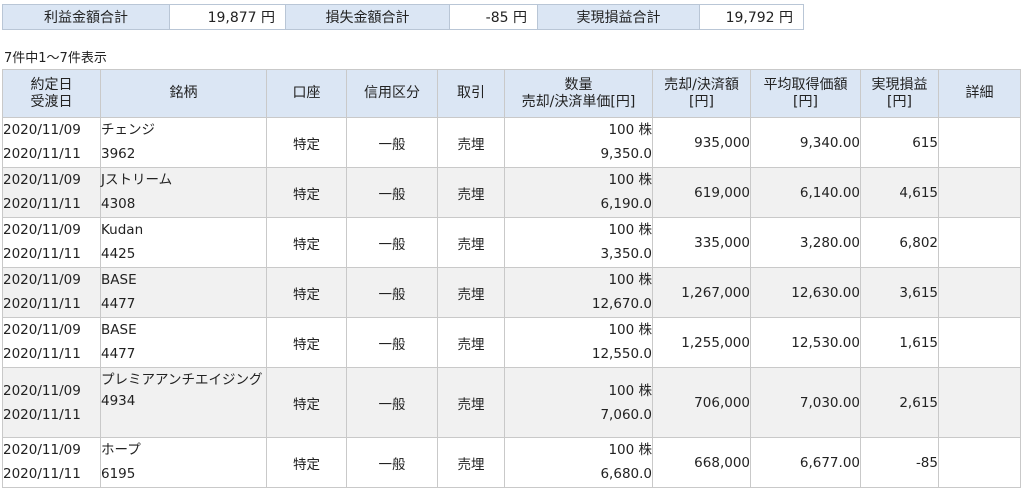 The image size is (1024, 491). I want to click on header-margin: 信用区分, so click(392, 93).